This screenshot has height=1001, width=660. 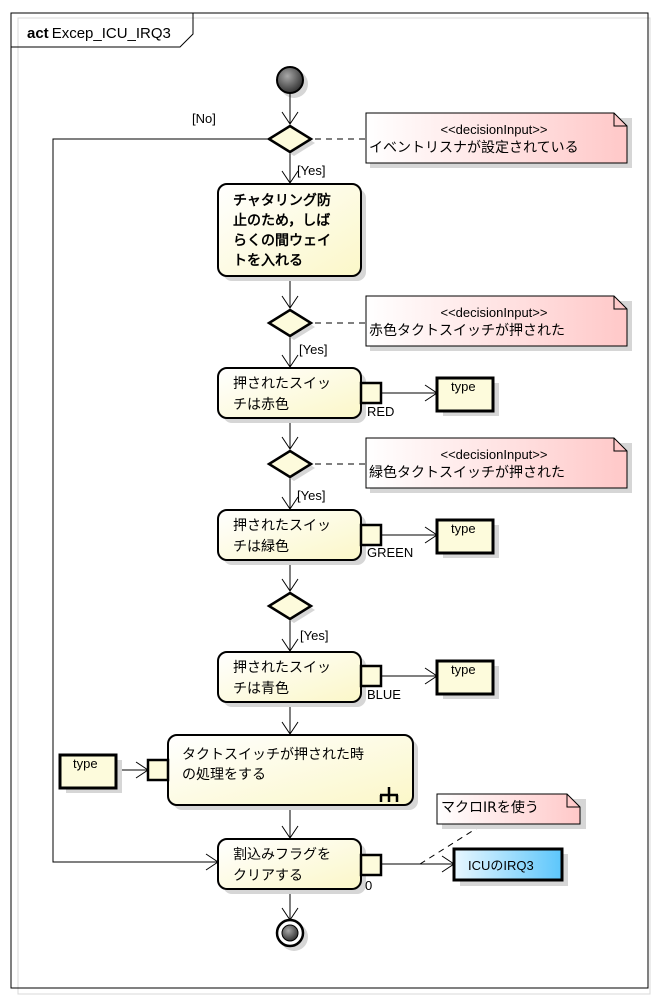 What do you see at coordinates (467, 538) in the screenshot?
I see `object-node-type-green: type` at bounding box center [467, 538].